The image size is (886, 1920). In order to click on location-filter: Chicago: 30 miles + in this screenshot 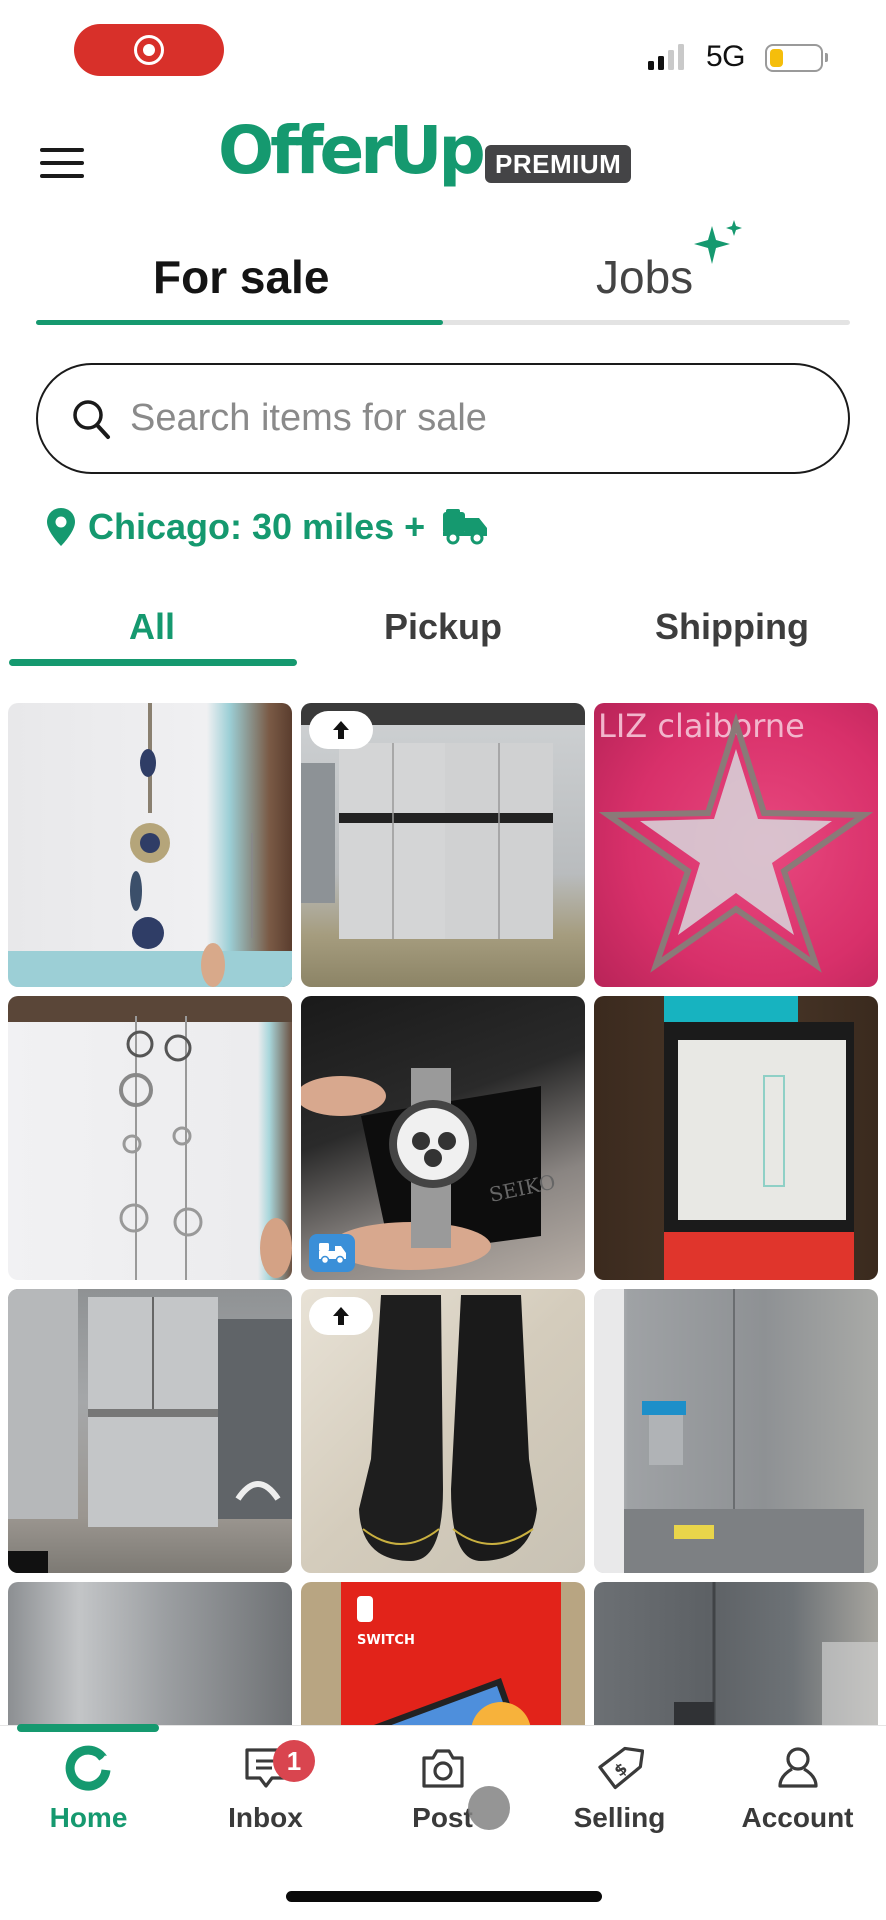, I will do `click(267, 527)`.